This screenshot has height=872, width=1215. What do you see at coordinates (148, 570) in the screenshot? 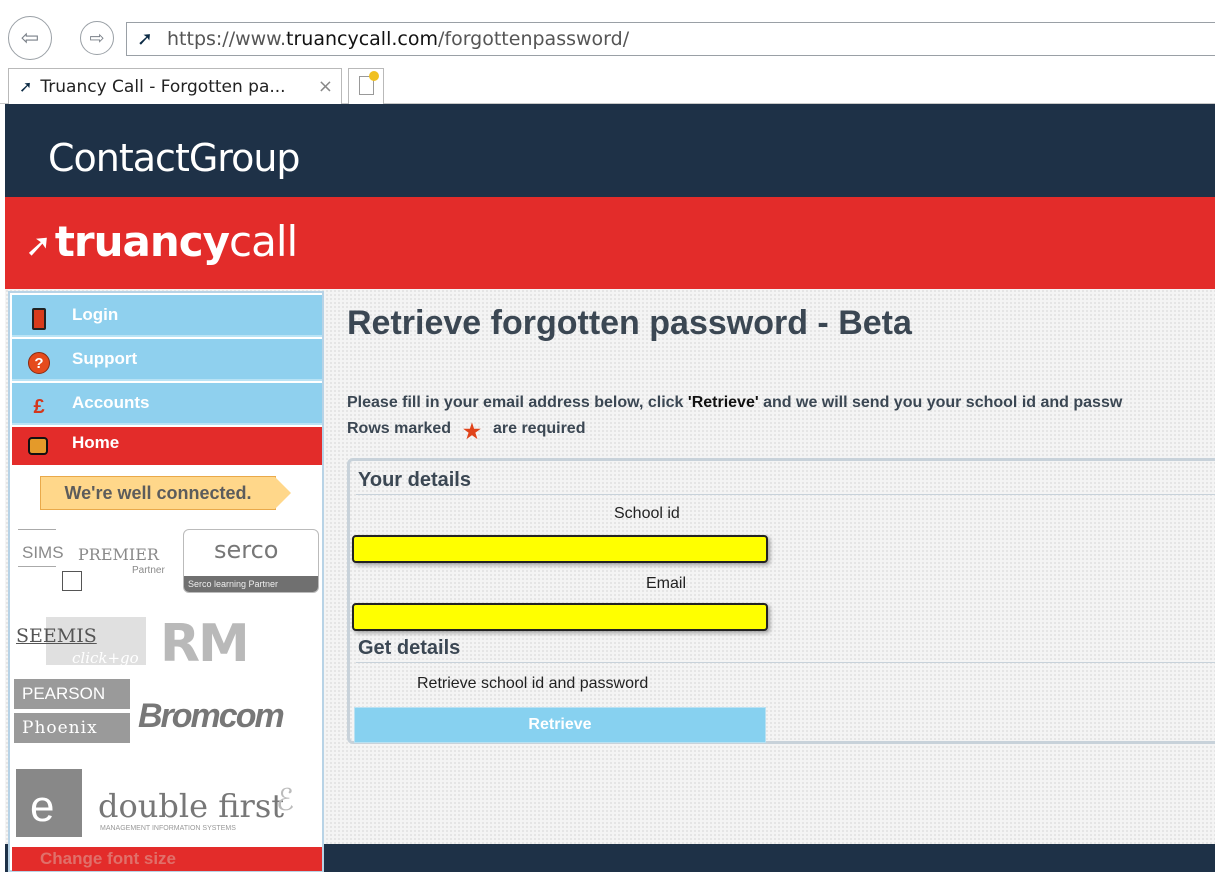
I see `sims-partner-text: Partner` at bounding box center [148, 570].